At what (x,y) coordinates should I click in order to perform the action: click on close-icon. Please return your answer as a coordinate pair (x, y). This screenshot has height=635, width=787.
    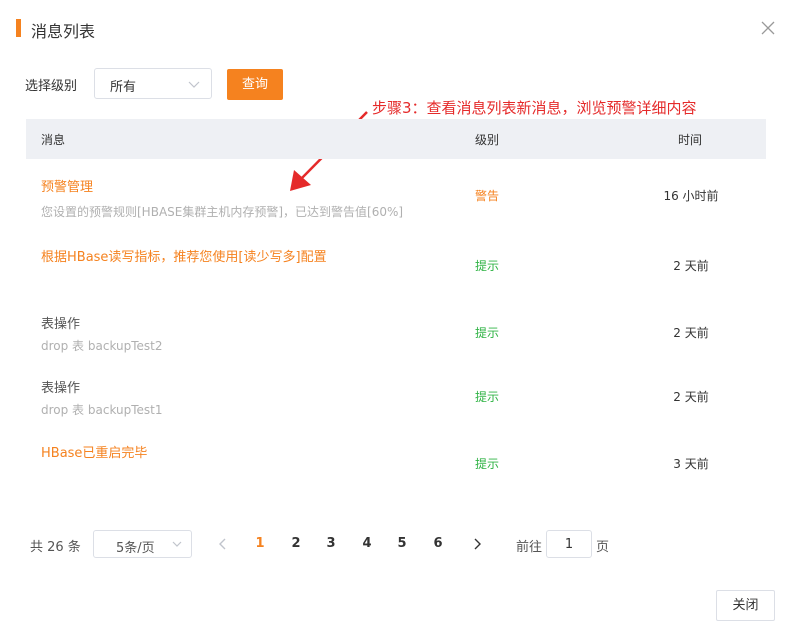
    Looking at the image, I should click on (768, 28).